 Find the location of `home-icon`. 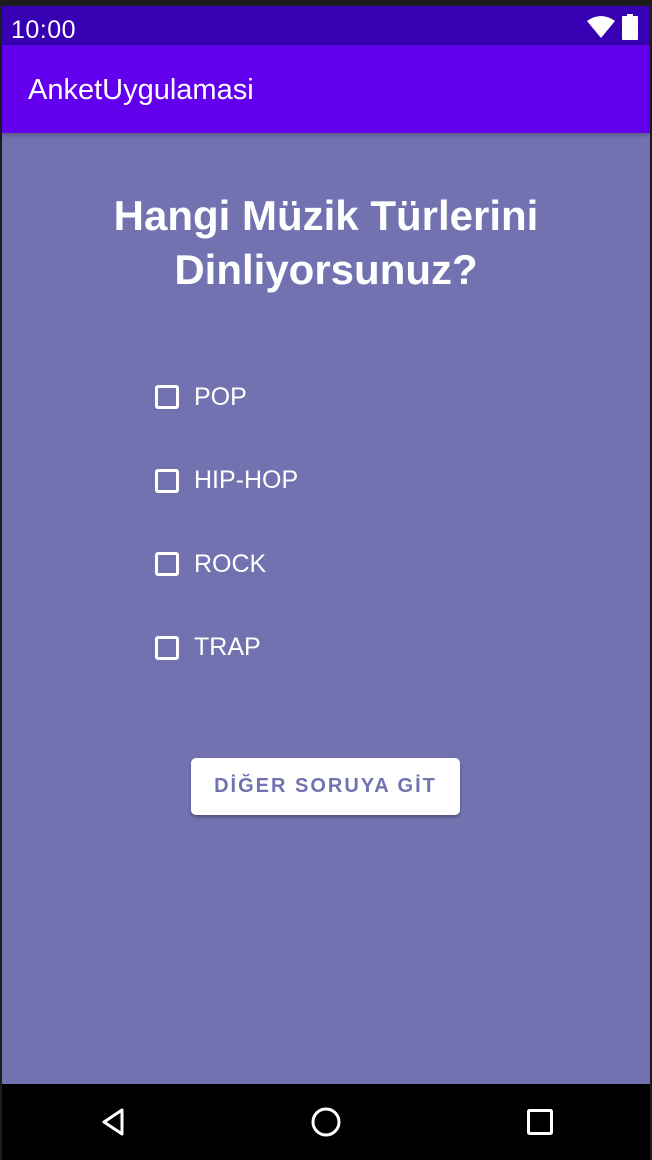

home-icon is located at coordinates (326, 1122).